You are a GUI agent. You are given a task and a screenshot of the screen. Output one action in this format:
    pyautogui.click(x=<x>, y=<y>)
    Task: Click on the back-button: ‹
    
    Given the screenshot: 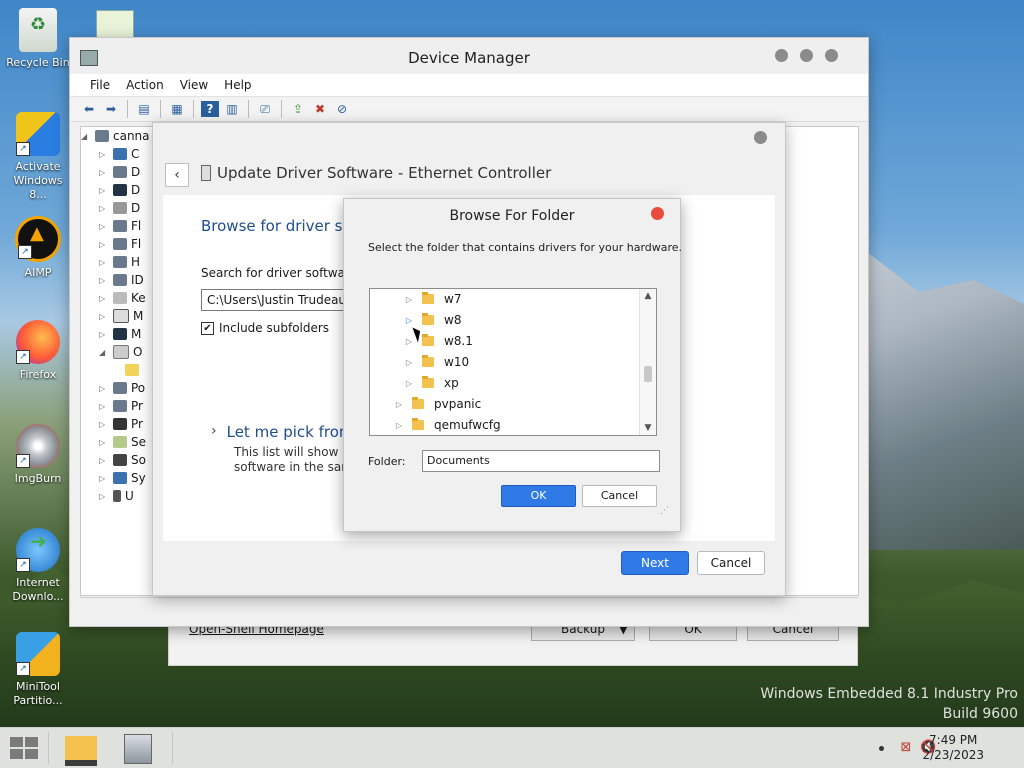 What is the action you would take?
    pyautogui.click(x=177, y=175)
    